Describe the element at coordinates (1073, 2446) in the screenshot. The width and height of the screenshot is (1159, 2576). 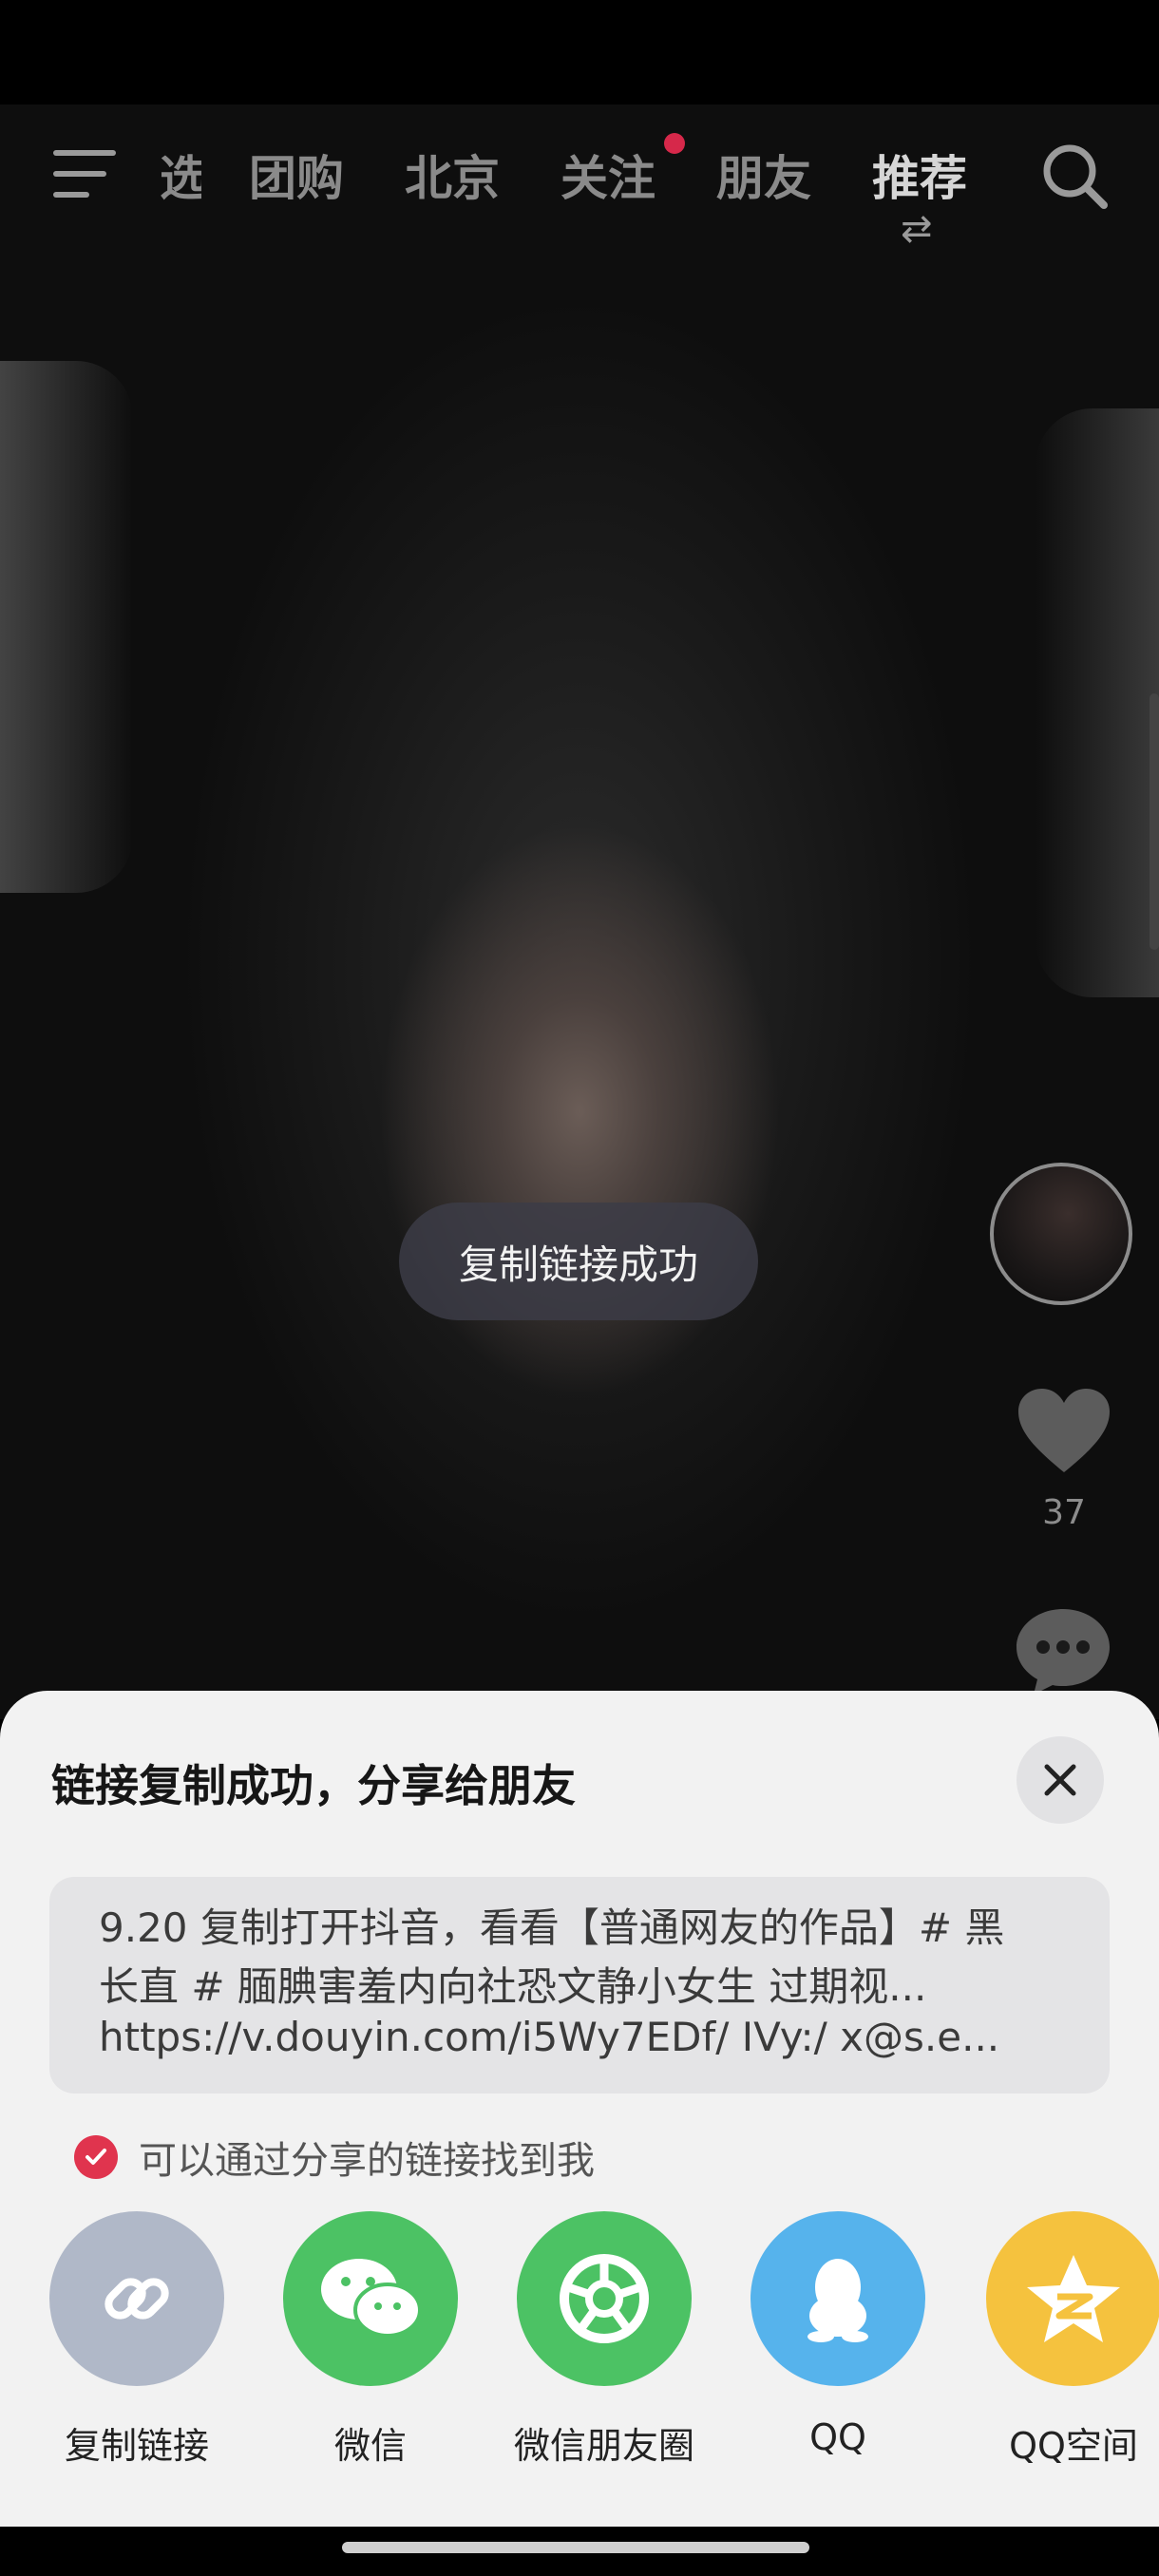
I see `share-label: QQ空间` at that location.